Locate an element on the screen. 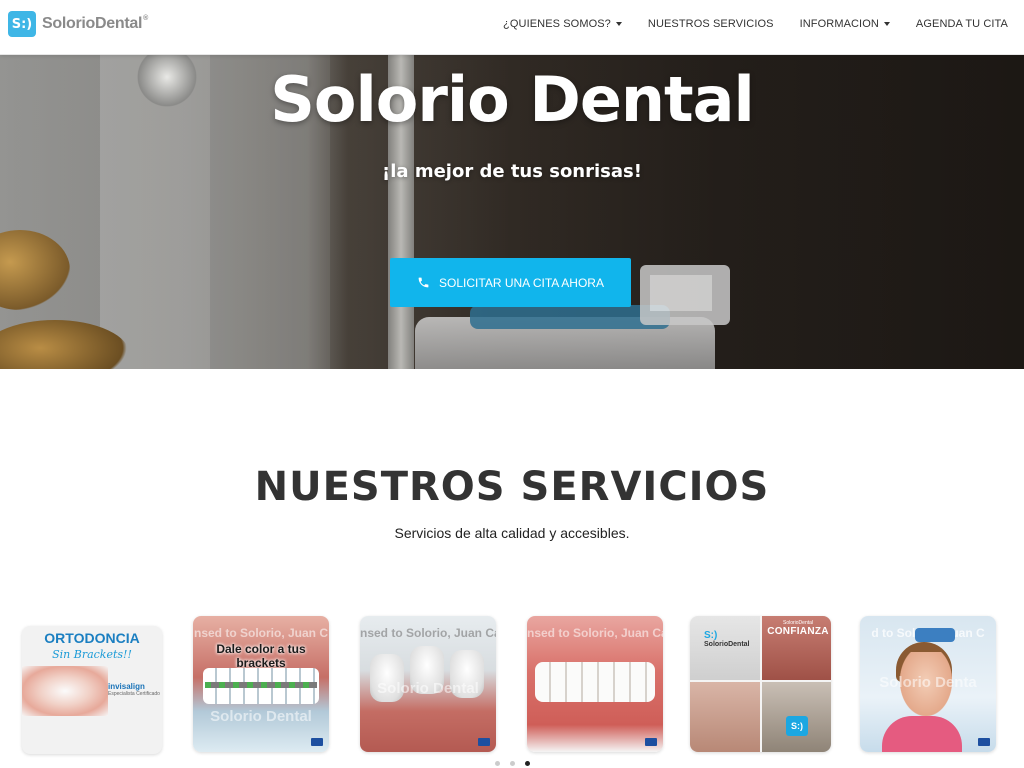  scanner-image is located at coordinates (935, 635).